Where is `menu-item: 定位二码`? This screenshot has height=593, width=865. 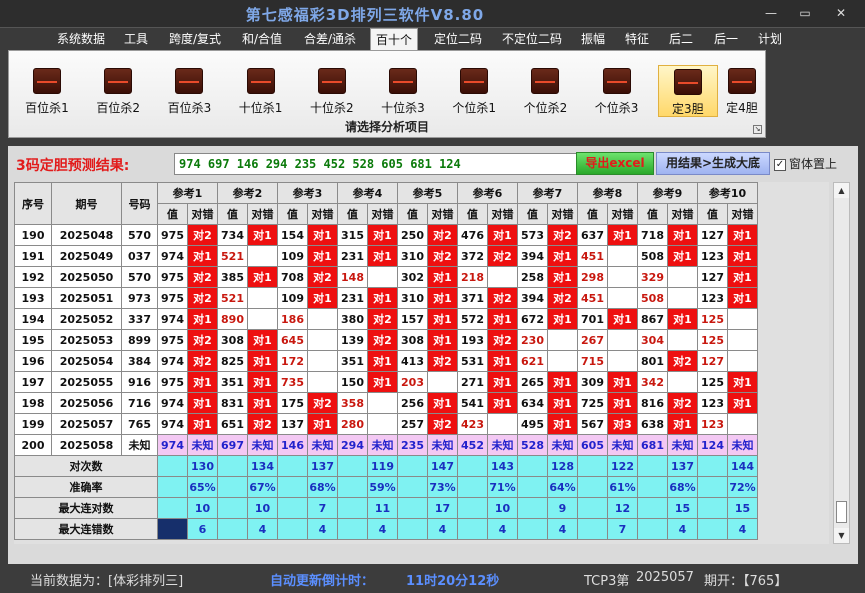
menu-item: 定位二码 is located at coordinates (458, 39).